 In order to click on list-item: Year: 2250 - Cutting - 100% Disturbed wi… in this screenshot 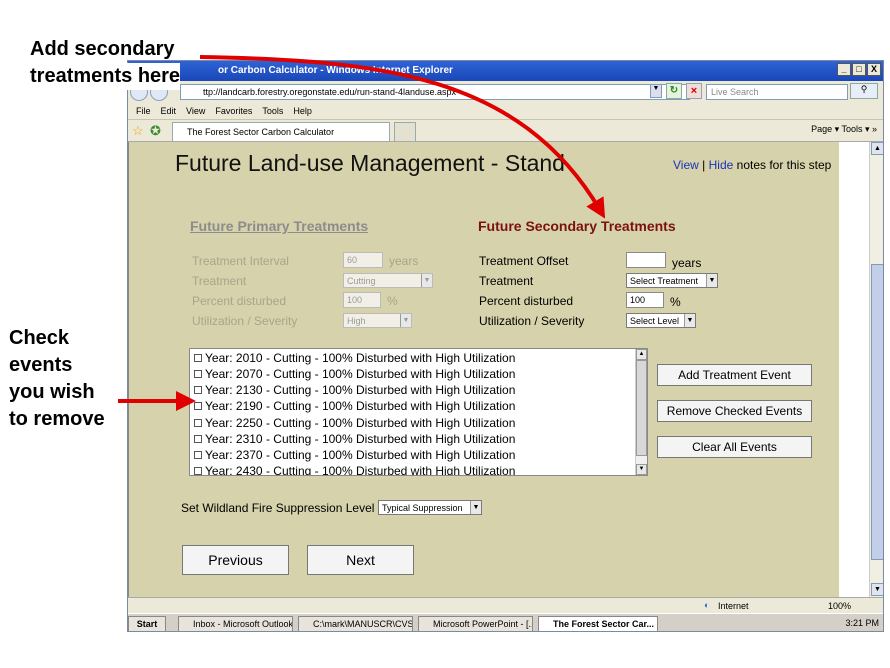, I will do `click(354, 423)`.